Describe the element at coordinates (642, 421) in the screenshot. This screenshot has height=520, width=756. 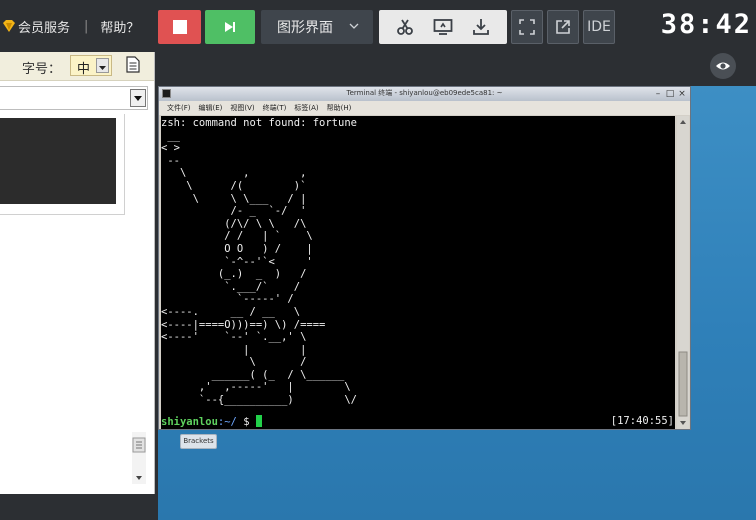
I see `prompt-clock: [17:40:55]` at that location.